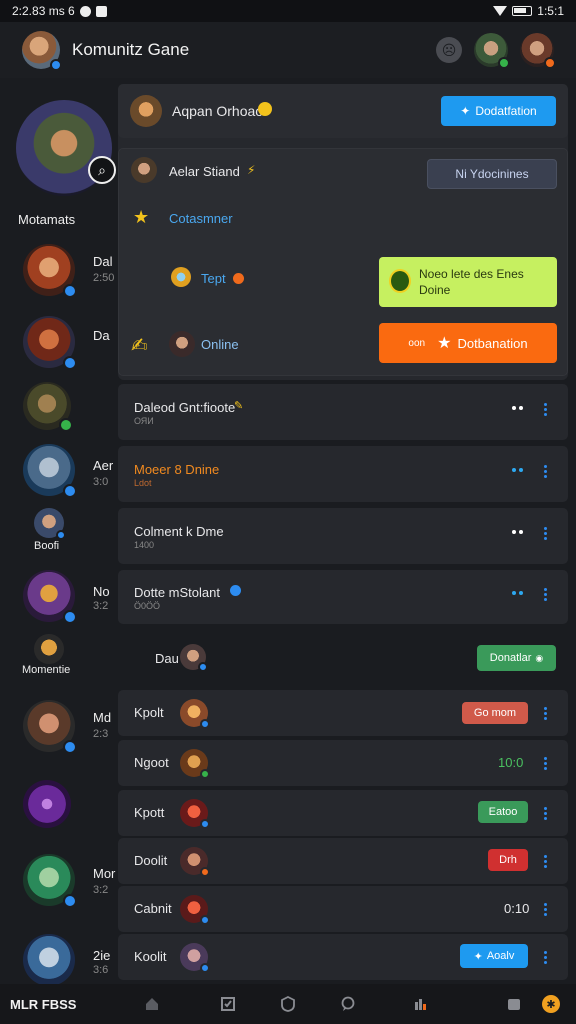 Image resolution: width=576 pixels, height=1024 pixels. I want to click on list-row: Doolit Drh, so click(343, 861).